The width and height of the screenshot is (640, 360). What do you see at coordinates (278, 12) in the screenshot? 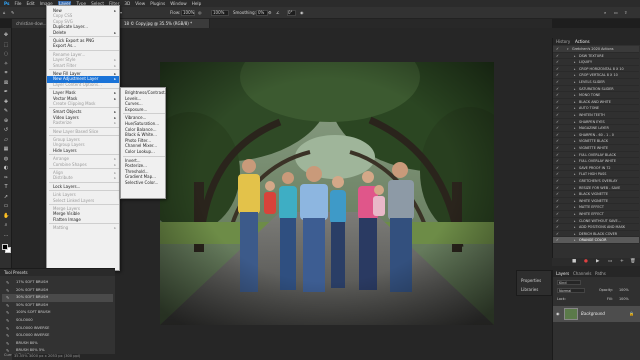
I see `angle-icon: ∠` at bounding box center [278, 12].